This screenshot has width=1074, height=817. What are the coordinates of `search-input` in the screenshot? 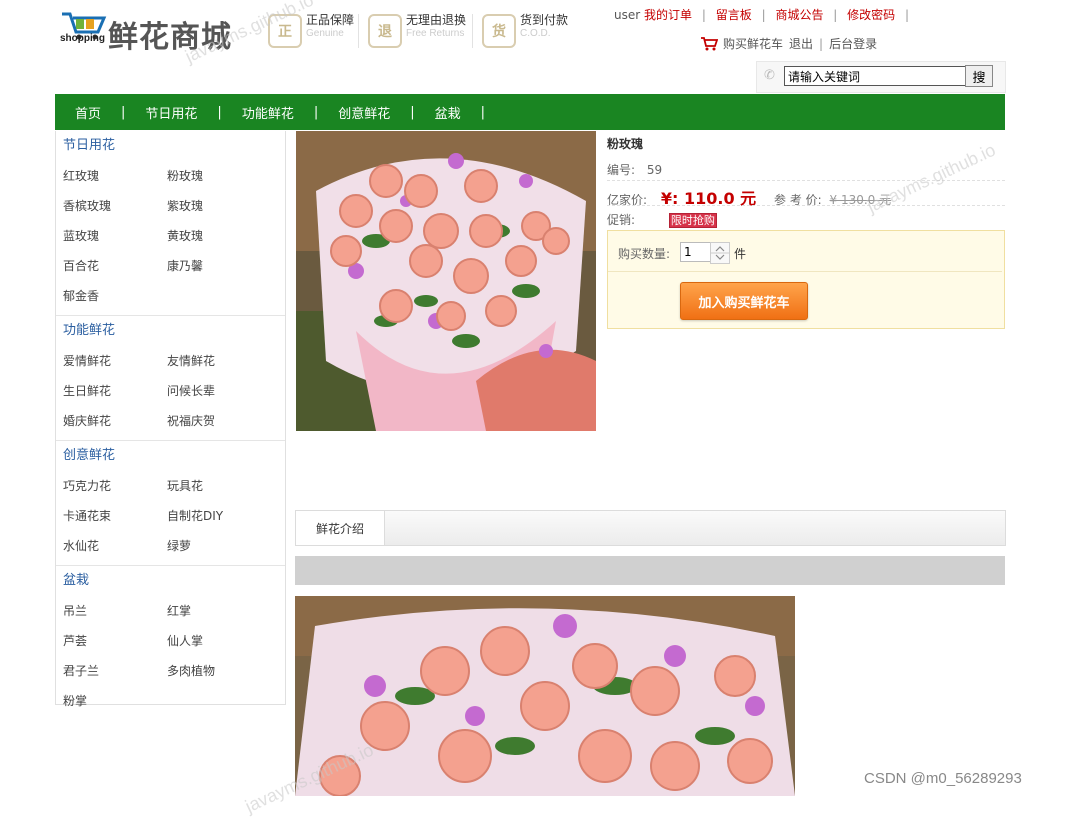 It's located at (875, 76).